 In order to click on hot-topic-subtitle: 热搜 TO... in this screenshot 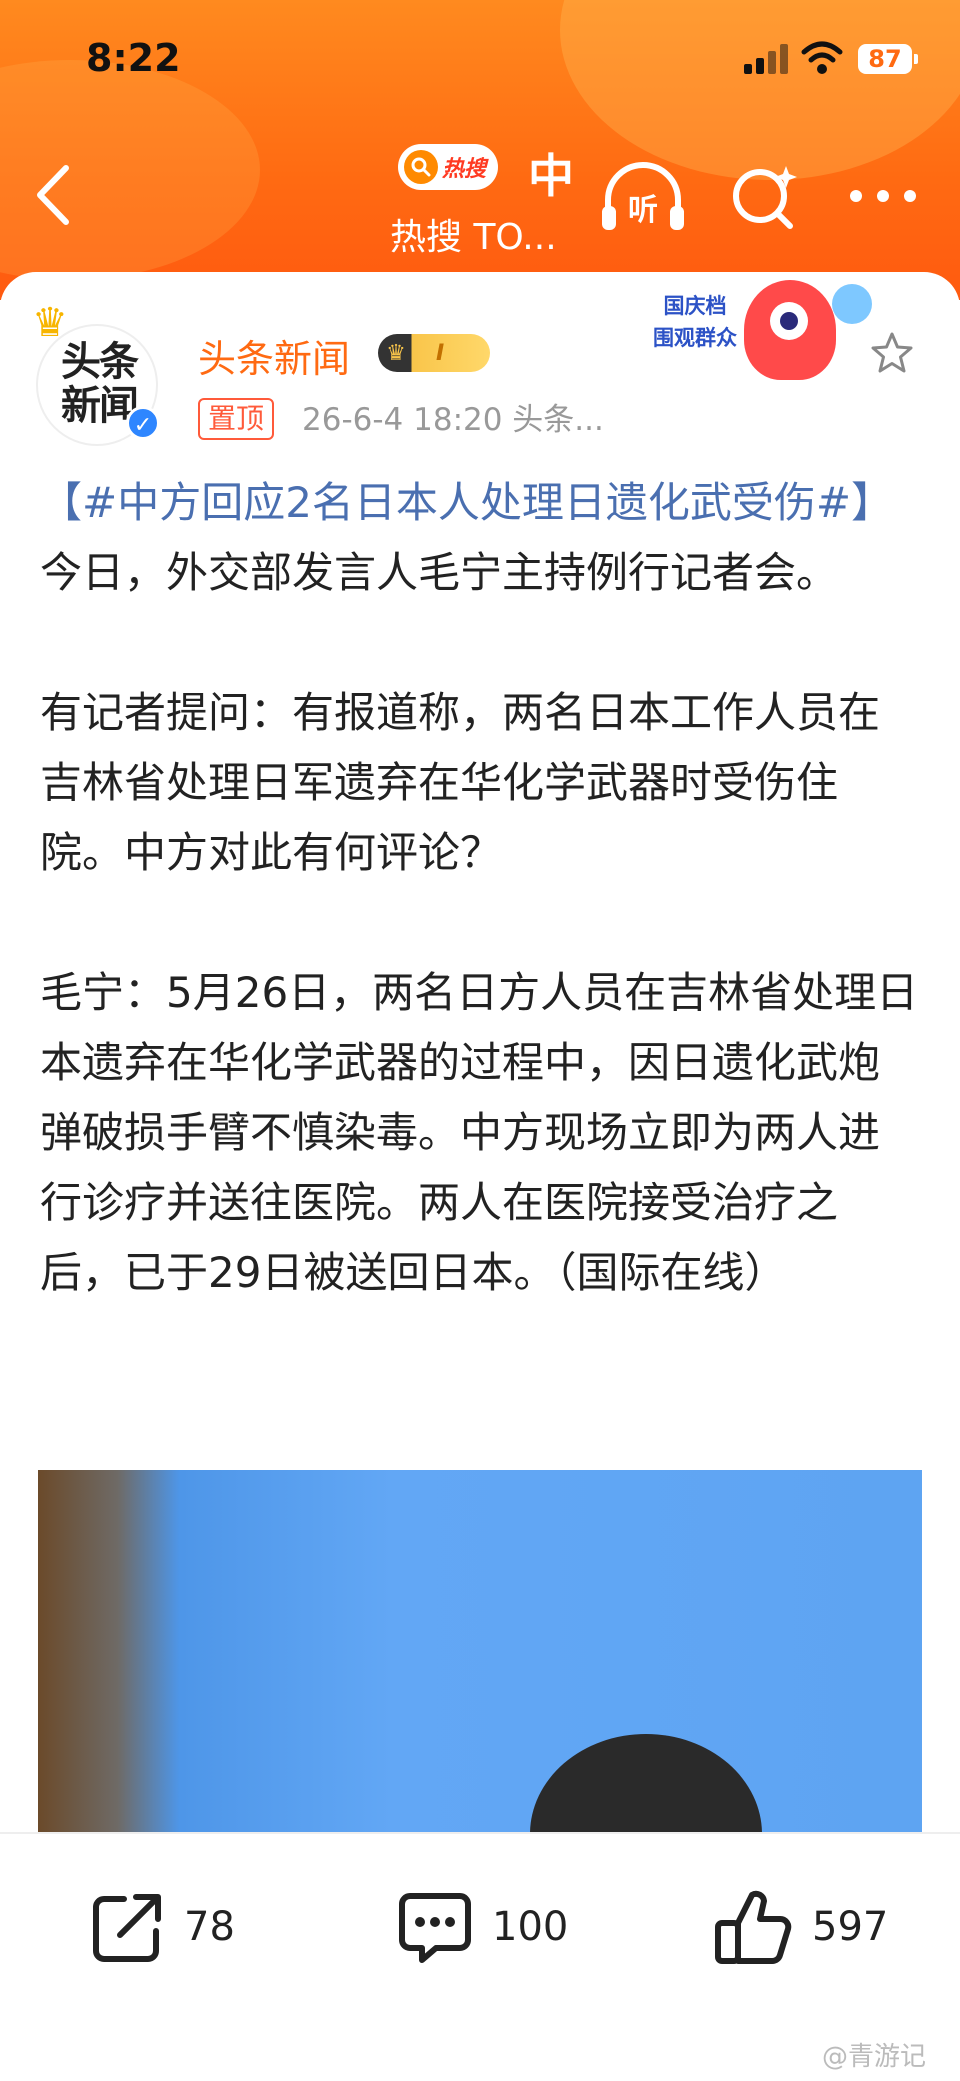, I will do `click(473, 234)`.